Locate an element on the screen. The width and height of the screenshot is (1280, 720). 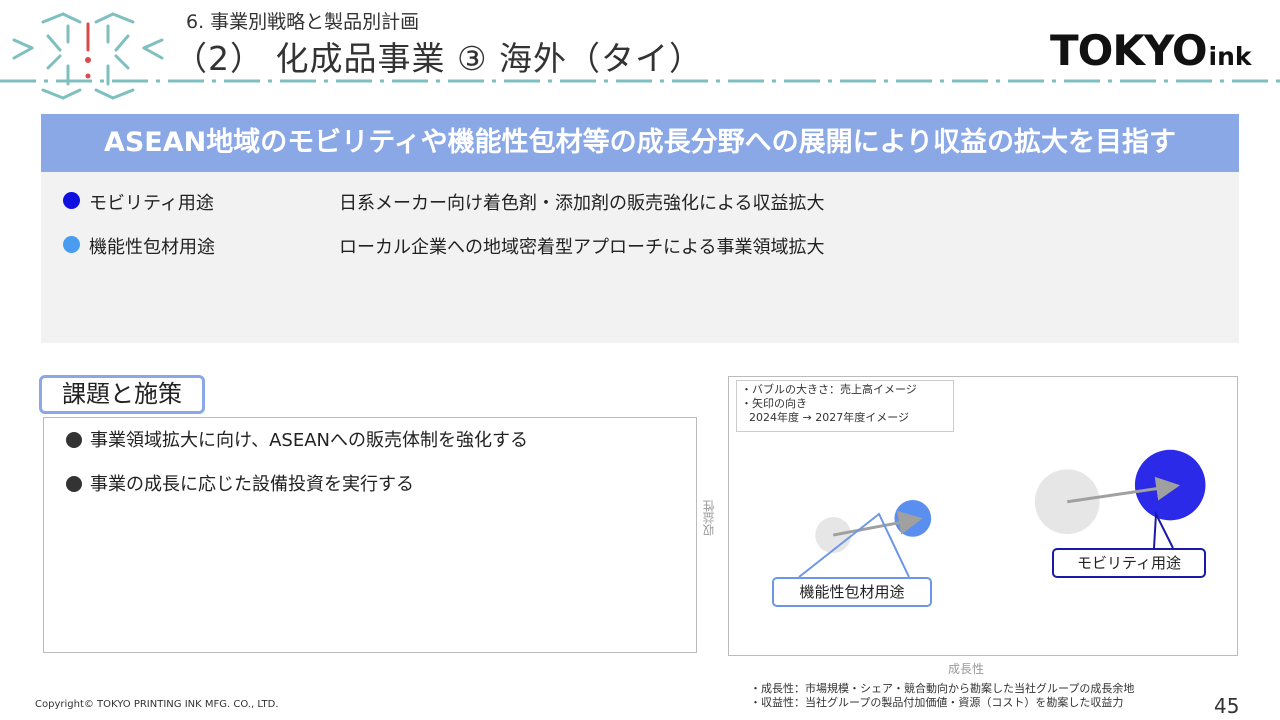
strategy-label: モビリティ用途 is located at coordinates (151, 203).